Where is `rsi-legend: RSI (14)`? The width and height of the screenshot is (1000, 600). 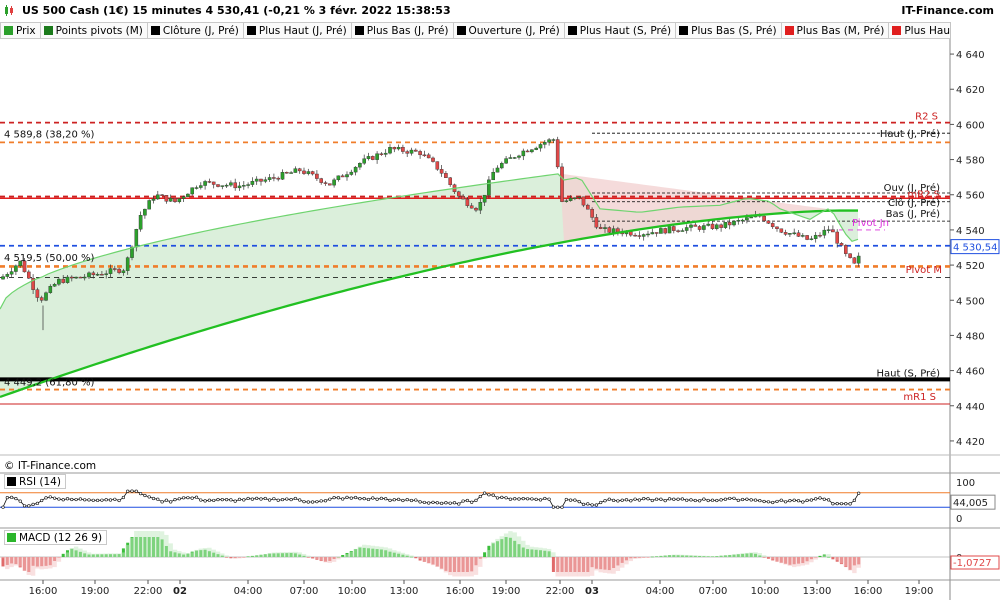 rsi-legend: RSI (14) is located at coordinates (35, 481).